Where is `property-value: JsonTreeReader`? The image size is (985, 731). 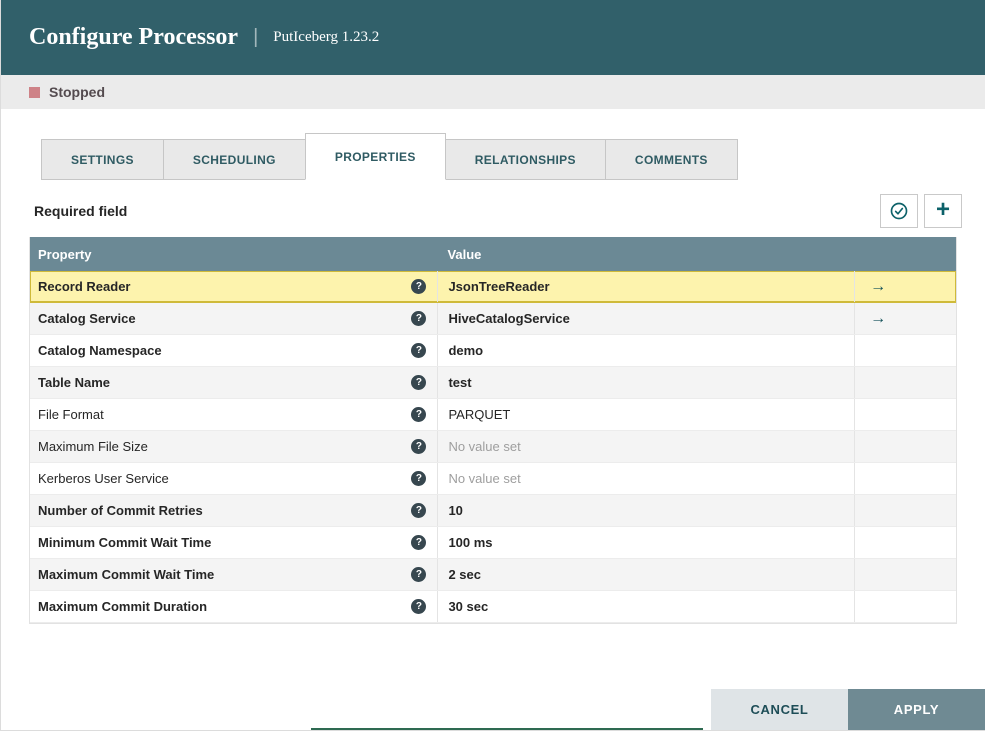 property-value: JsonTreeReader is located at coordinates (499, 286).